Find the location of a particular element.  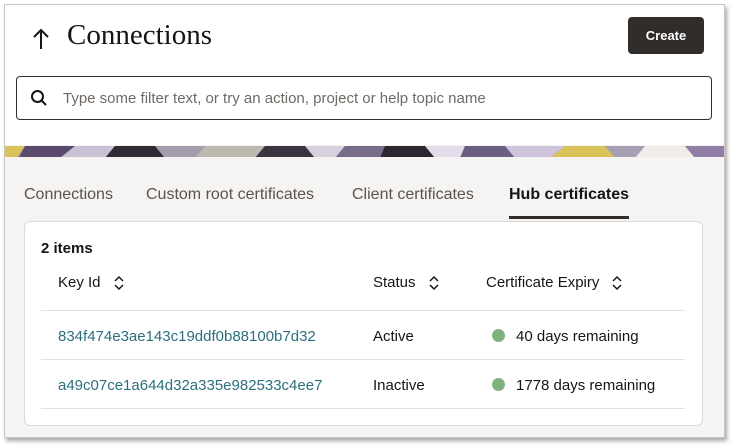

key-id-link: 834f474e3ae143c19ddf0b88100b7d32 is located at coordinates (187, 336).